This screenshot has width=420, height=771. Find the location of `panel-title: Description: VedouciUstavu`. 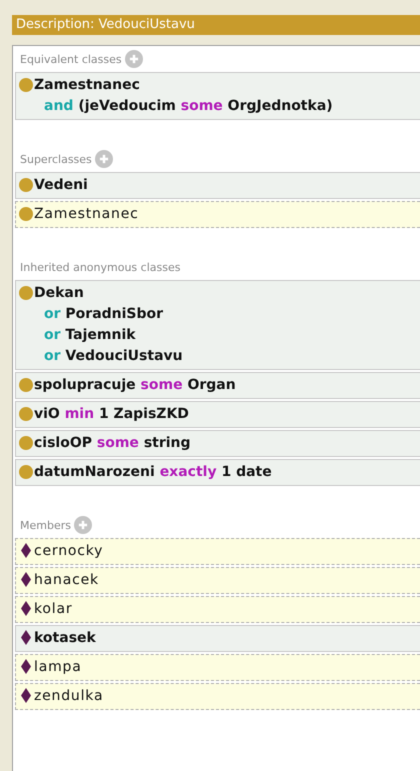

panel-title: Description: VedouciUstavu is located at coordinates (216, 25).